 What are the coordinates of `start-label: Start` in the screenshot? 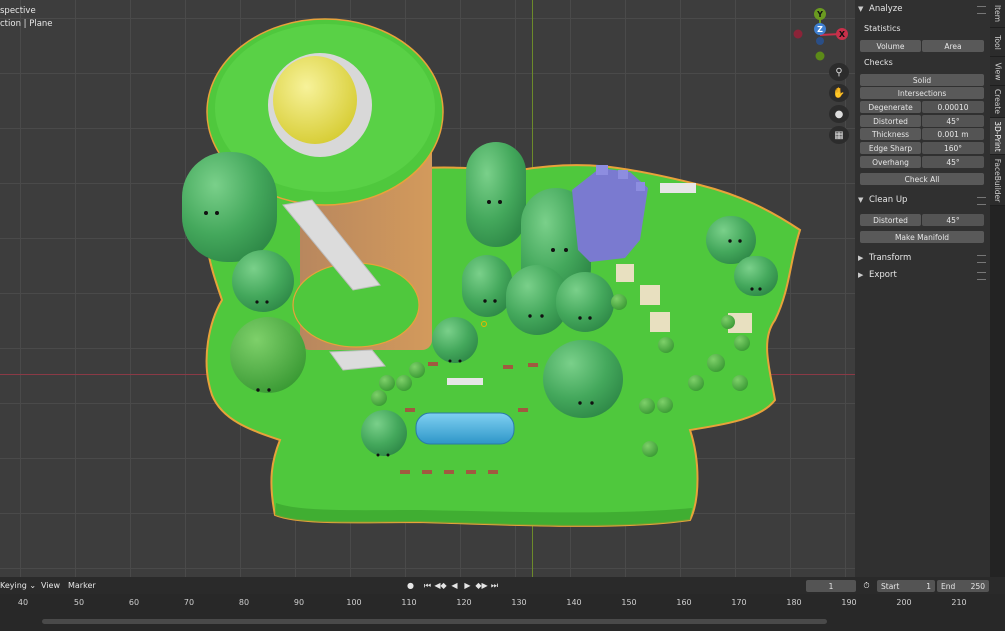 It's located at (890, 586).